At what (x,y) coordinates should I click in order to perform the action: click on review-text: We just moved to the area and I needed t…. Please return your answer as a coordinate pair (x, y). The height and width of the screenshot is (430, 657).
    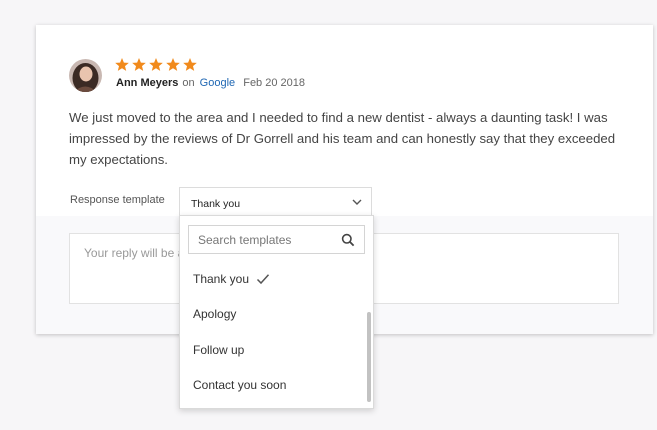
    Looking at the image, I should click on (342, 138).